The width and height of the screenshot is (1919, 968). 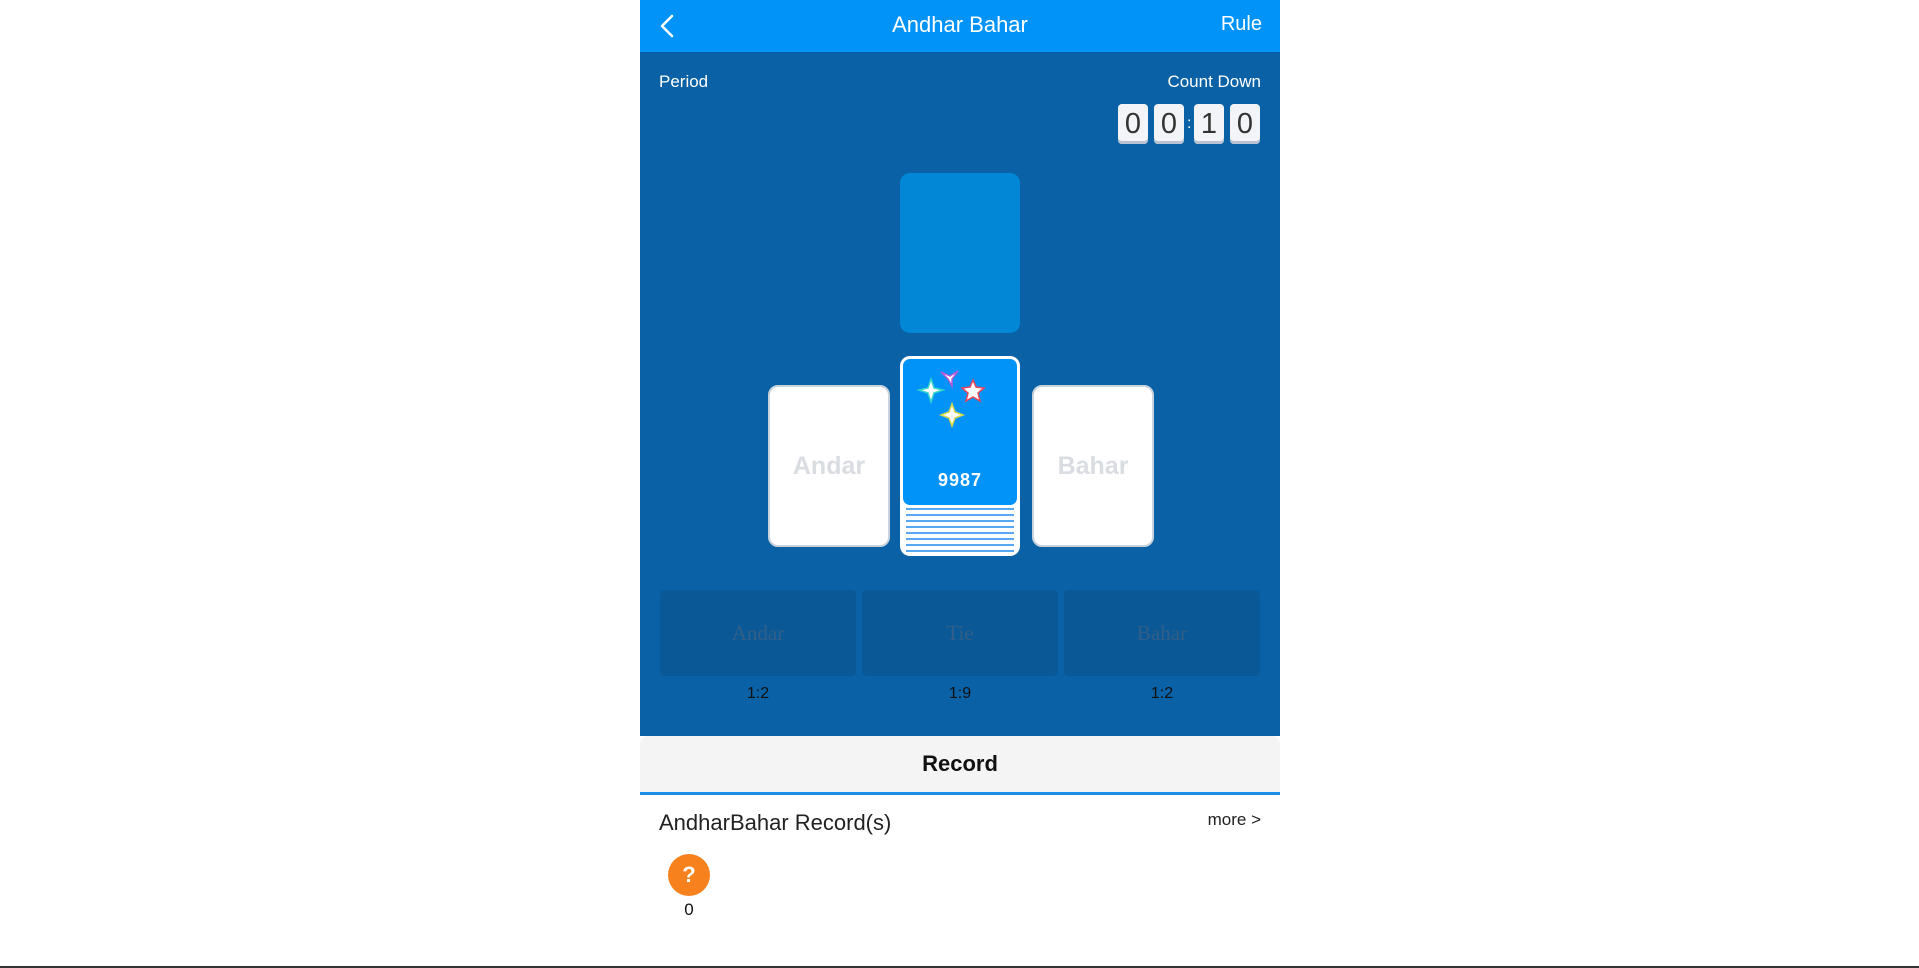 I want to click on record-item: ? 0, so click(x=689, y=887).